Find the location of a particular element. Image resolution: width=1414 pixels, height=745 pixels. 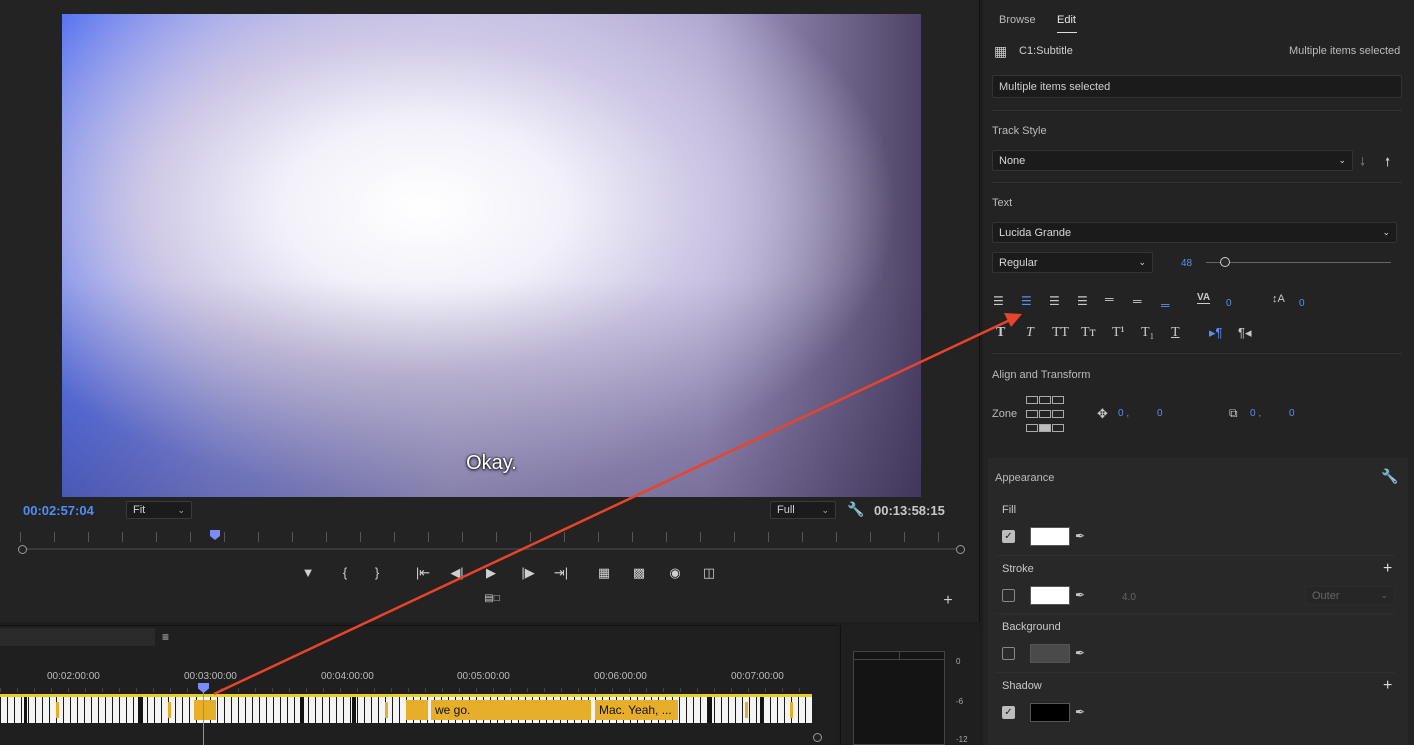

tracking-value: 0 is located at coordinates (1229, 303).